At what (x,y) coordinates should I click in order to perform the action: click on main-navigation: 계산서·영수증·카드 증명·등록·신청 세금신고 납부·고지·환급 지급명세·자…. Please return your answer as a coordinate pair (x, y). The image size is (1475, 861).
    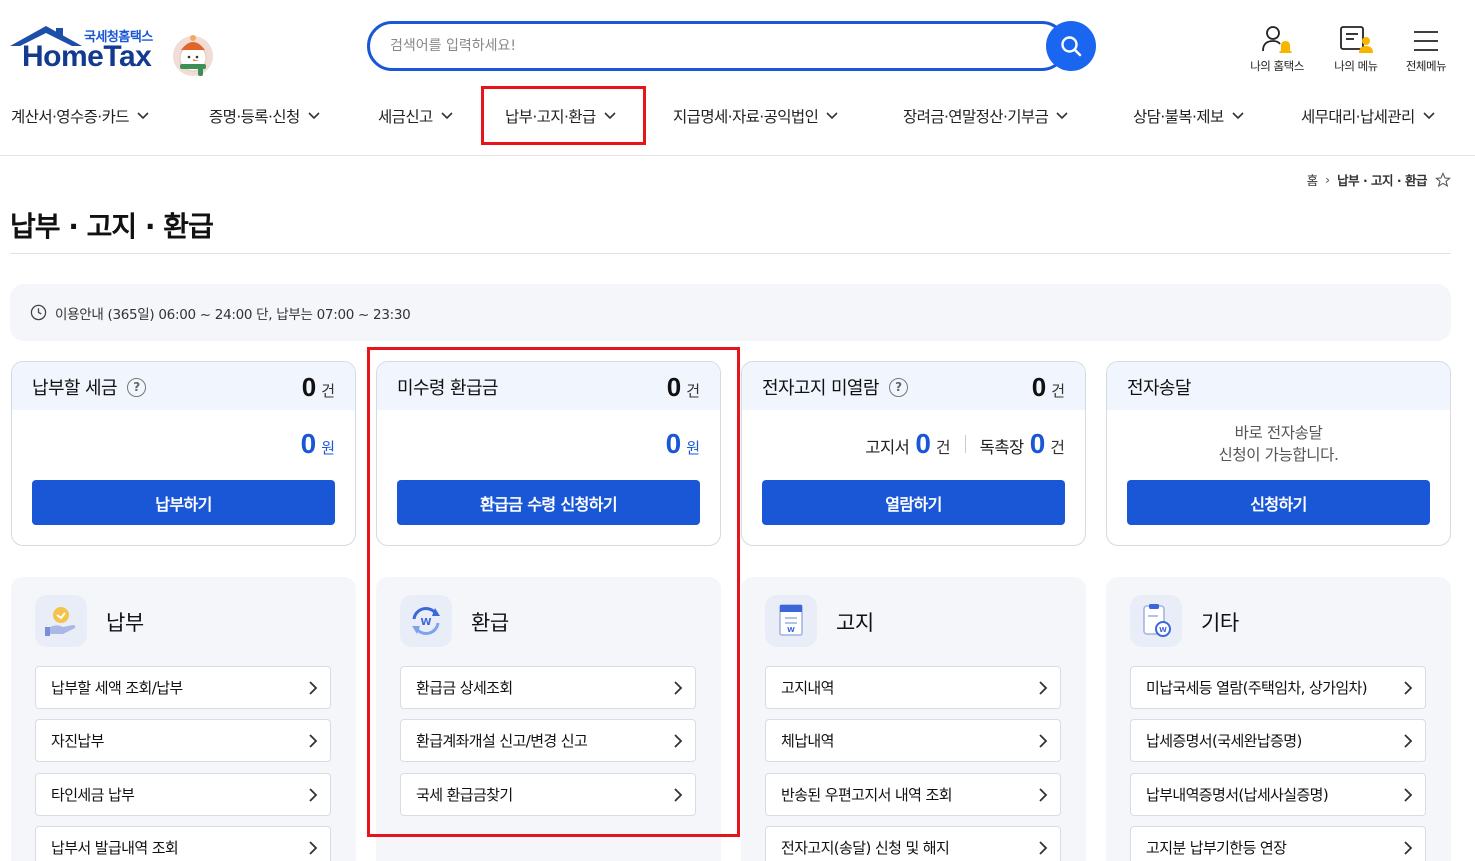
    Looking at the image, I should click on (737, 116).